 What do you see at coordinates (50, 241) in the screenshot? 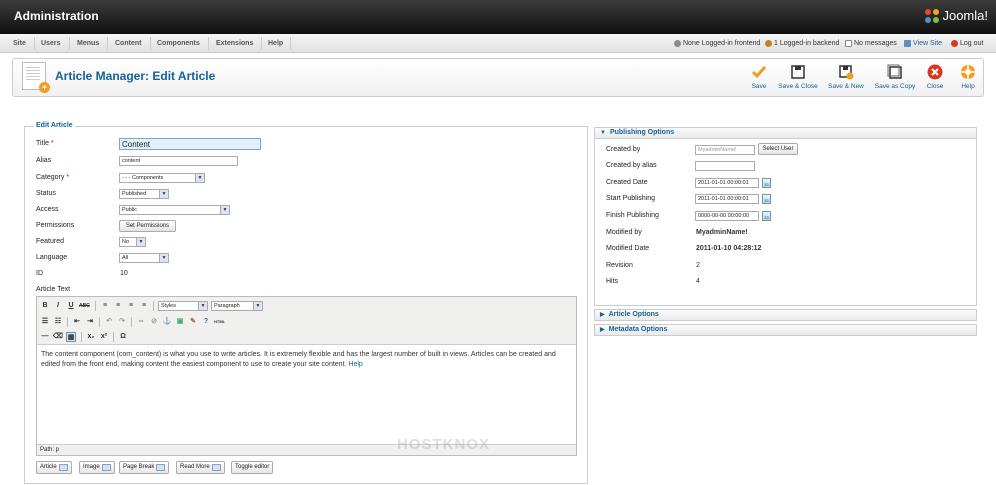
I see `featured-label: Featured` at bounding box center [50, 241].